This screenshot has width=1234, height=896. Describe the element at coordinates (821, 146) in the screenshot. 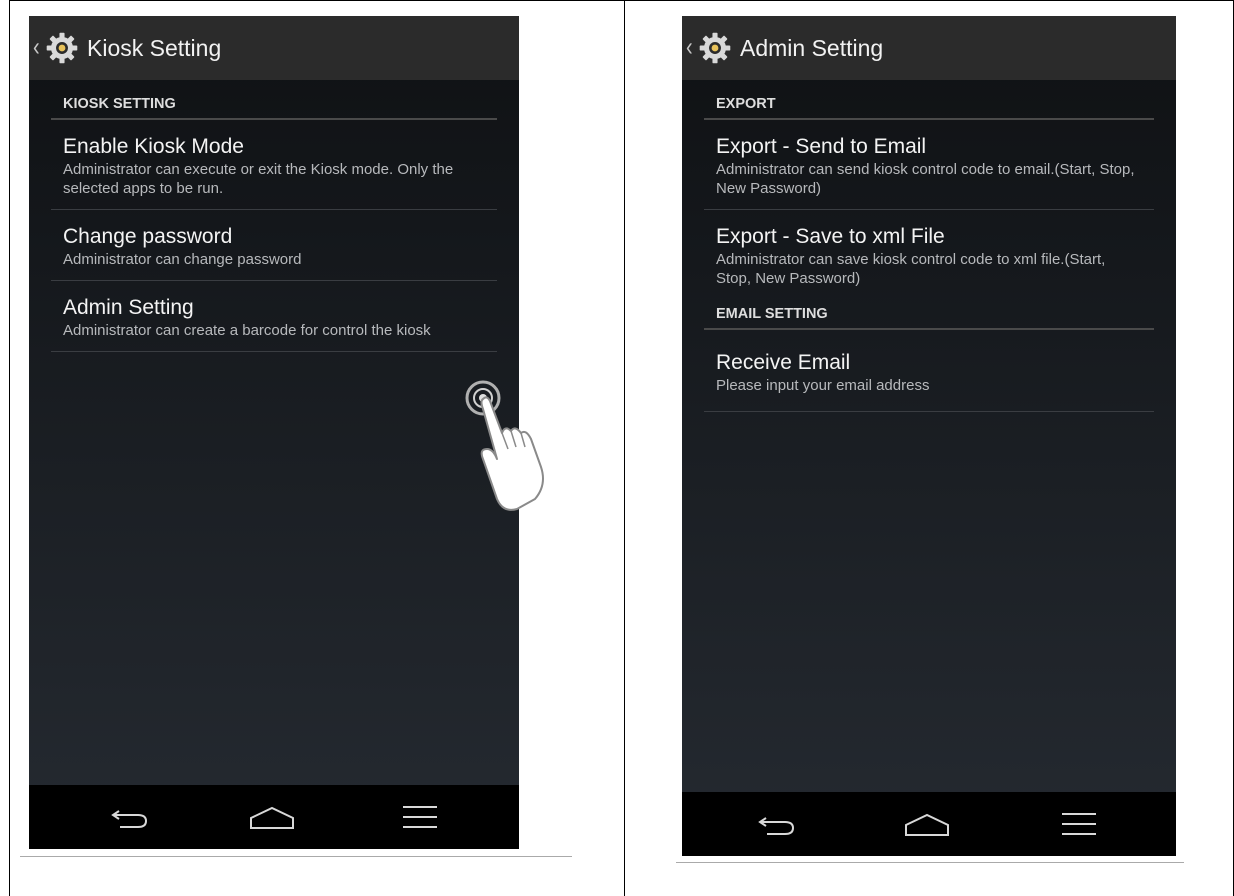

I see `pref-title: Export - Send to Email` at that location.